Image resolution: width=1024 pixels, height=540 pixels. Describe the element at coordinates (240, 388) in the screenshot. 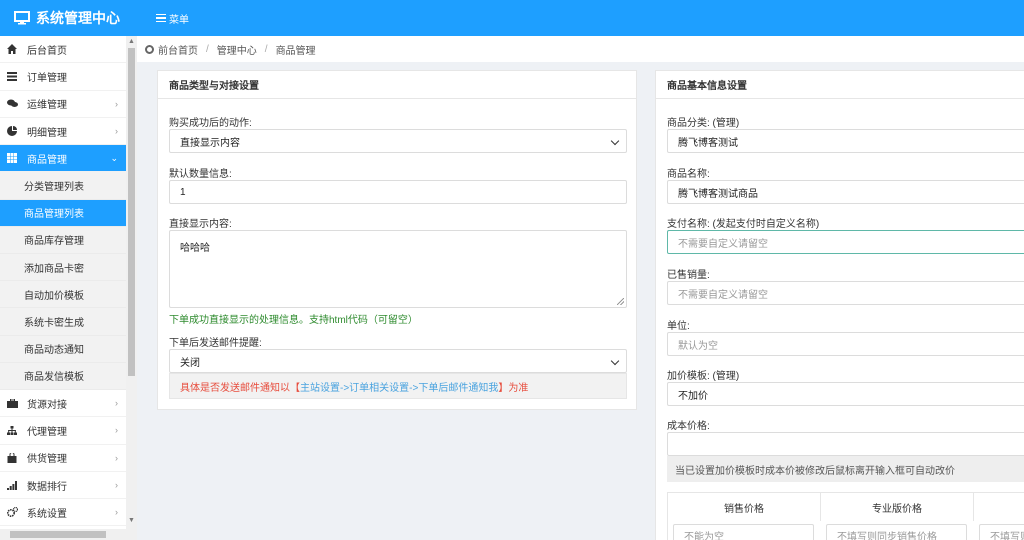

I see `note-prefix: 具体是否发送邮件通知以【` at that location.